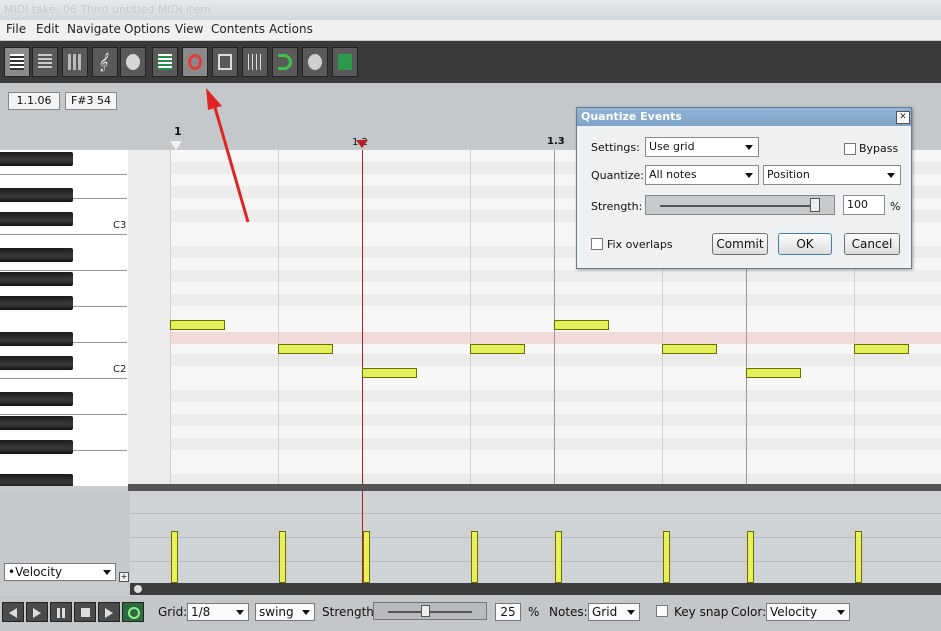 Image resolution: width=941 pixels, height=631 pixels. Describe the element at coordinates (225, 62) in the screenshot. I see `toolbox-button` at that location.